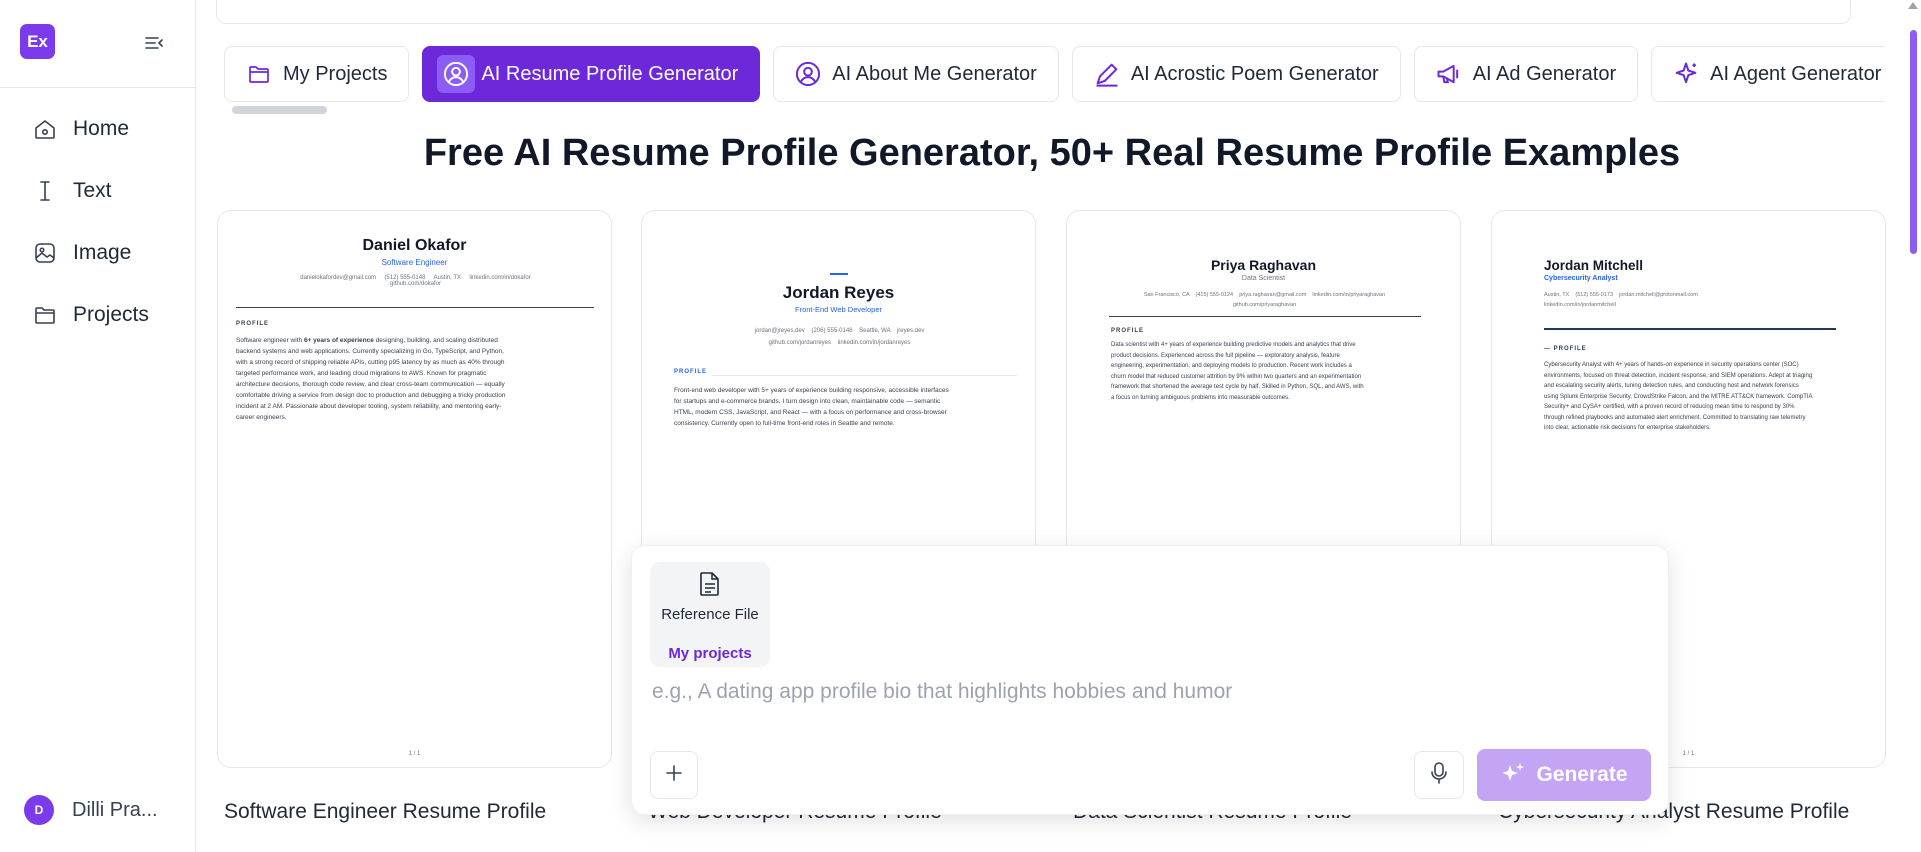  Describe the element at coordinates (37, 41) in the screenshot. I see `app-logo: Ex` at that location.